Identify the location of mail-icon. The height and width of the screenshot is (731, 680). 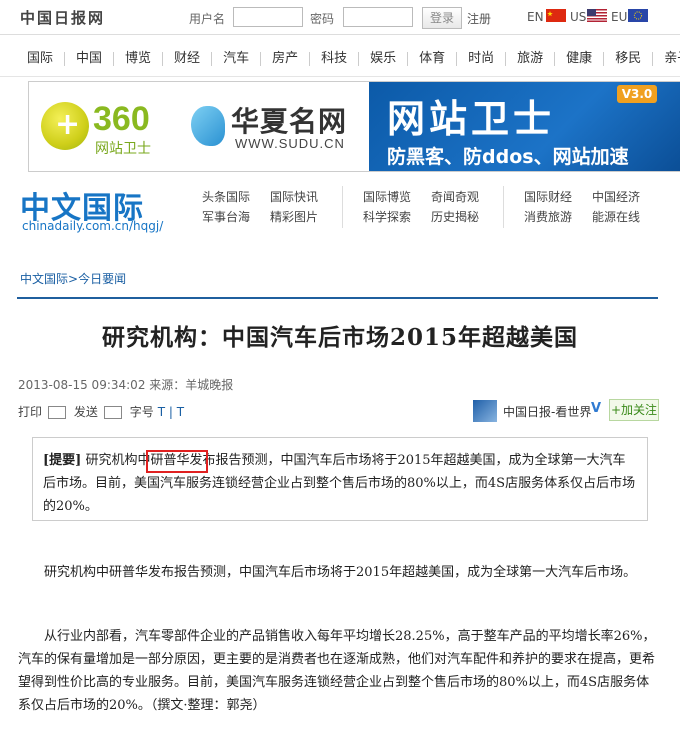
(112, 412).